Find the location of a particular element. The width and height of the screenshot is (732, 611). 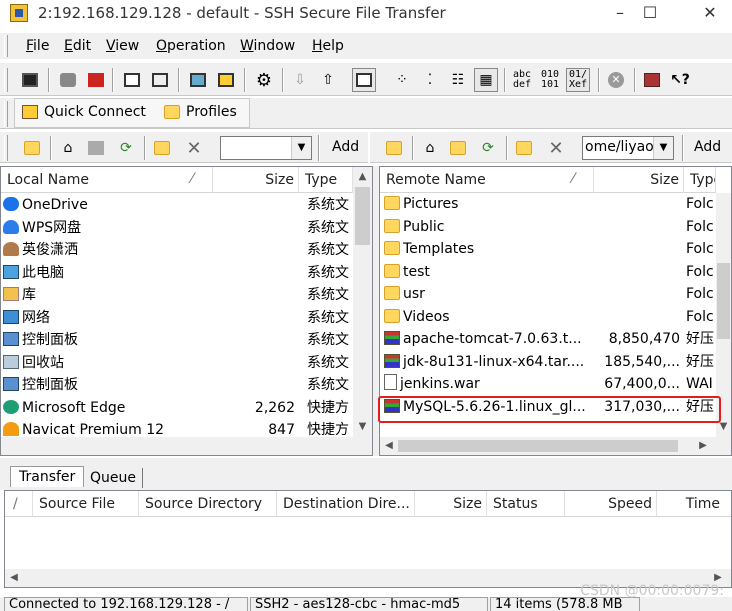

col-remote-type: Type is located at coordinates (700, 180).